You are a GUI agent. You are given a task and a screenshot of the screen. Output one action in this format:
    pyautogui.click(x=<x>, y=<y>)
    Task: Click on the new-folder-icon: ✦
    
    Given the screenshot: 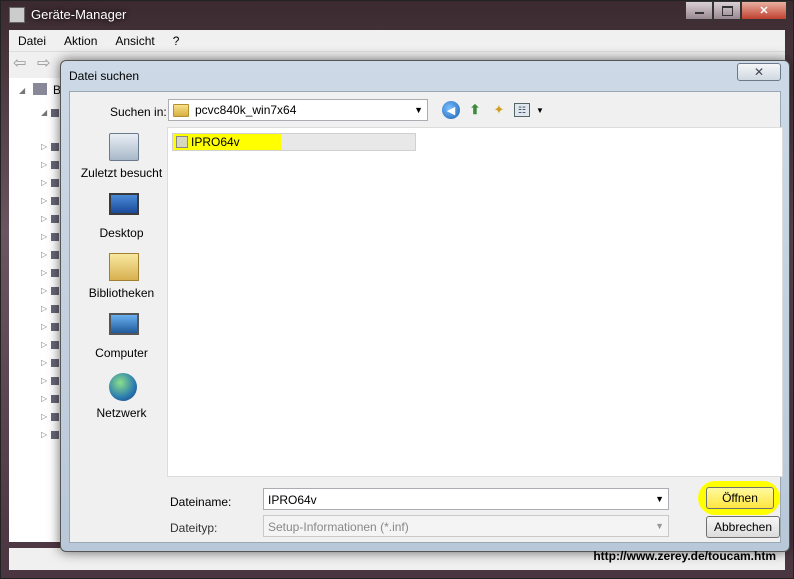 What is the action you would take?
    pyautogui.click(x=499, y=110)
    